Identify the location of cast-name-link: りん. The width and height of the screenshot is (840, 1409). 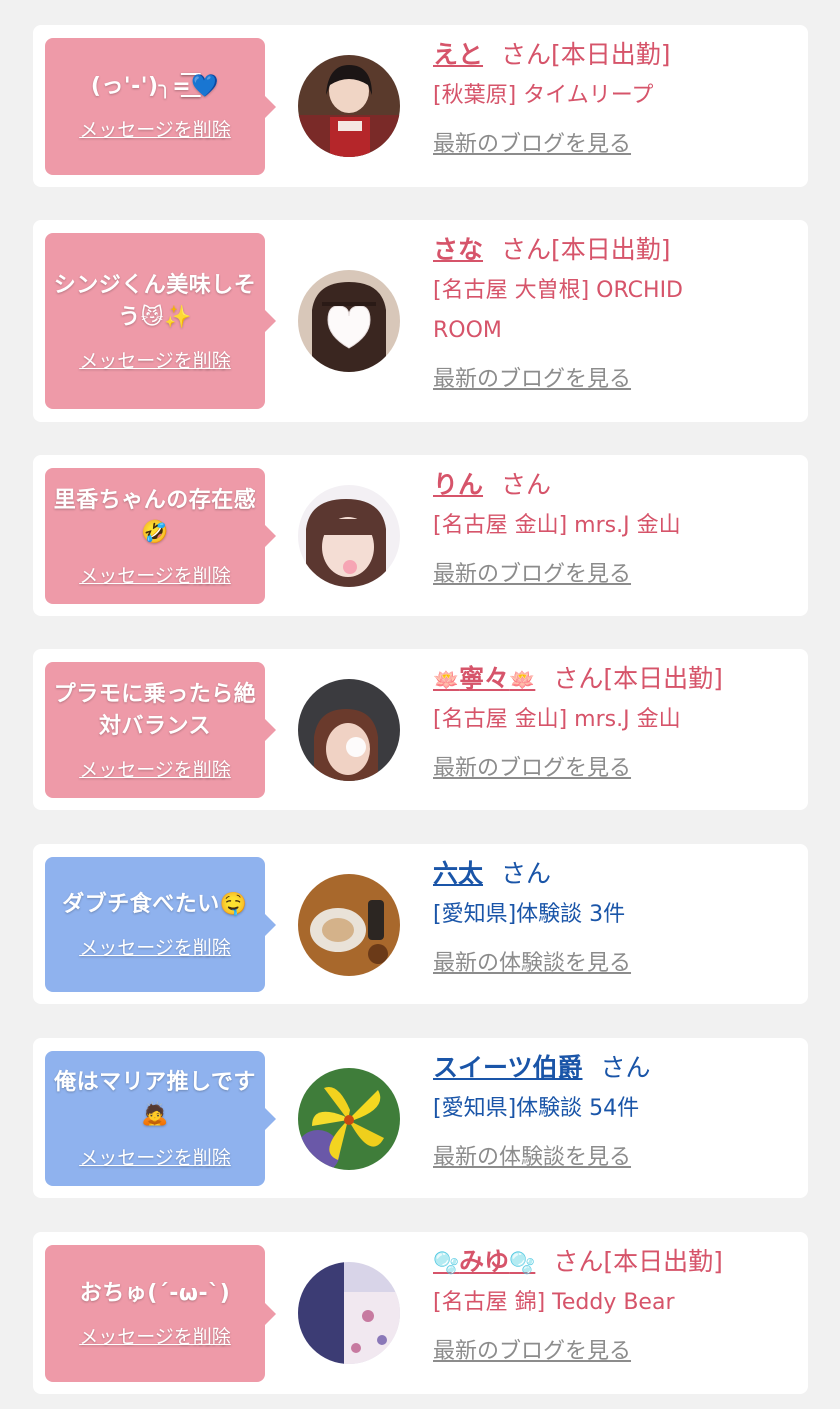
(458, 484).